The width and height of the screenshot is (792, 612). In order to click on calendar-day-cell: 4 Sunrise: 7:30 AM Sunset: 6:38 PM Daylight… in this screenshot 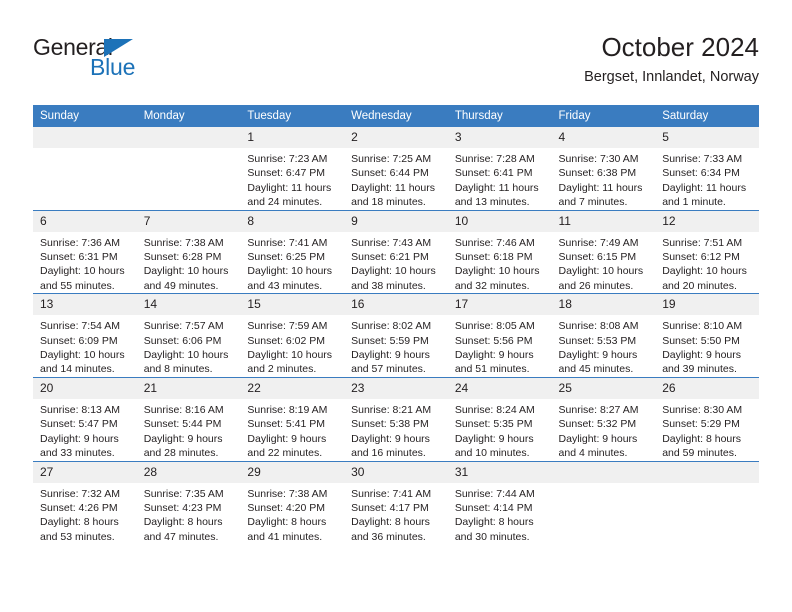, I will do `click(603, 168)`.